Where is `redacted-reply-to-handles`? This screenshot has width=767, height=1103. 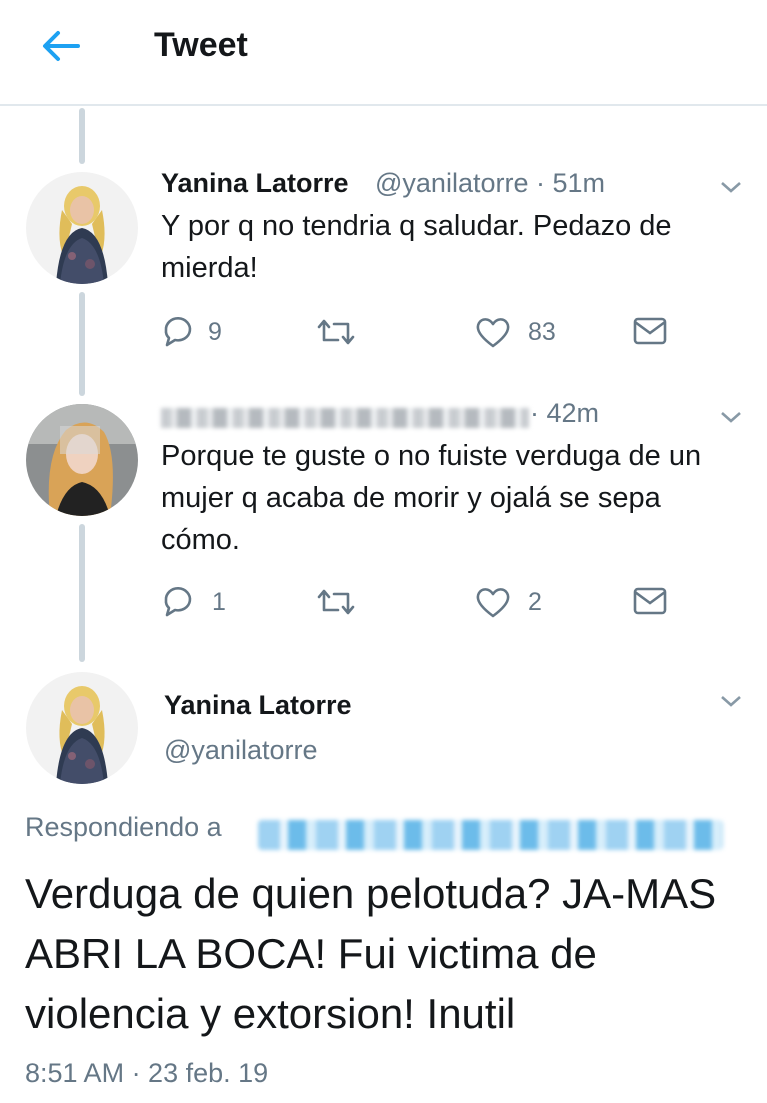 redacted-reply-to-handles is located at coordinates (490, 835).